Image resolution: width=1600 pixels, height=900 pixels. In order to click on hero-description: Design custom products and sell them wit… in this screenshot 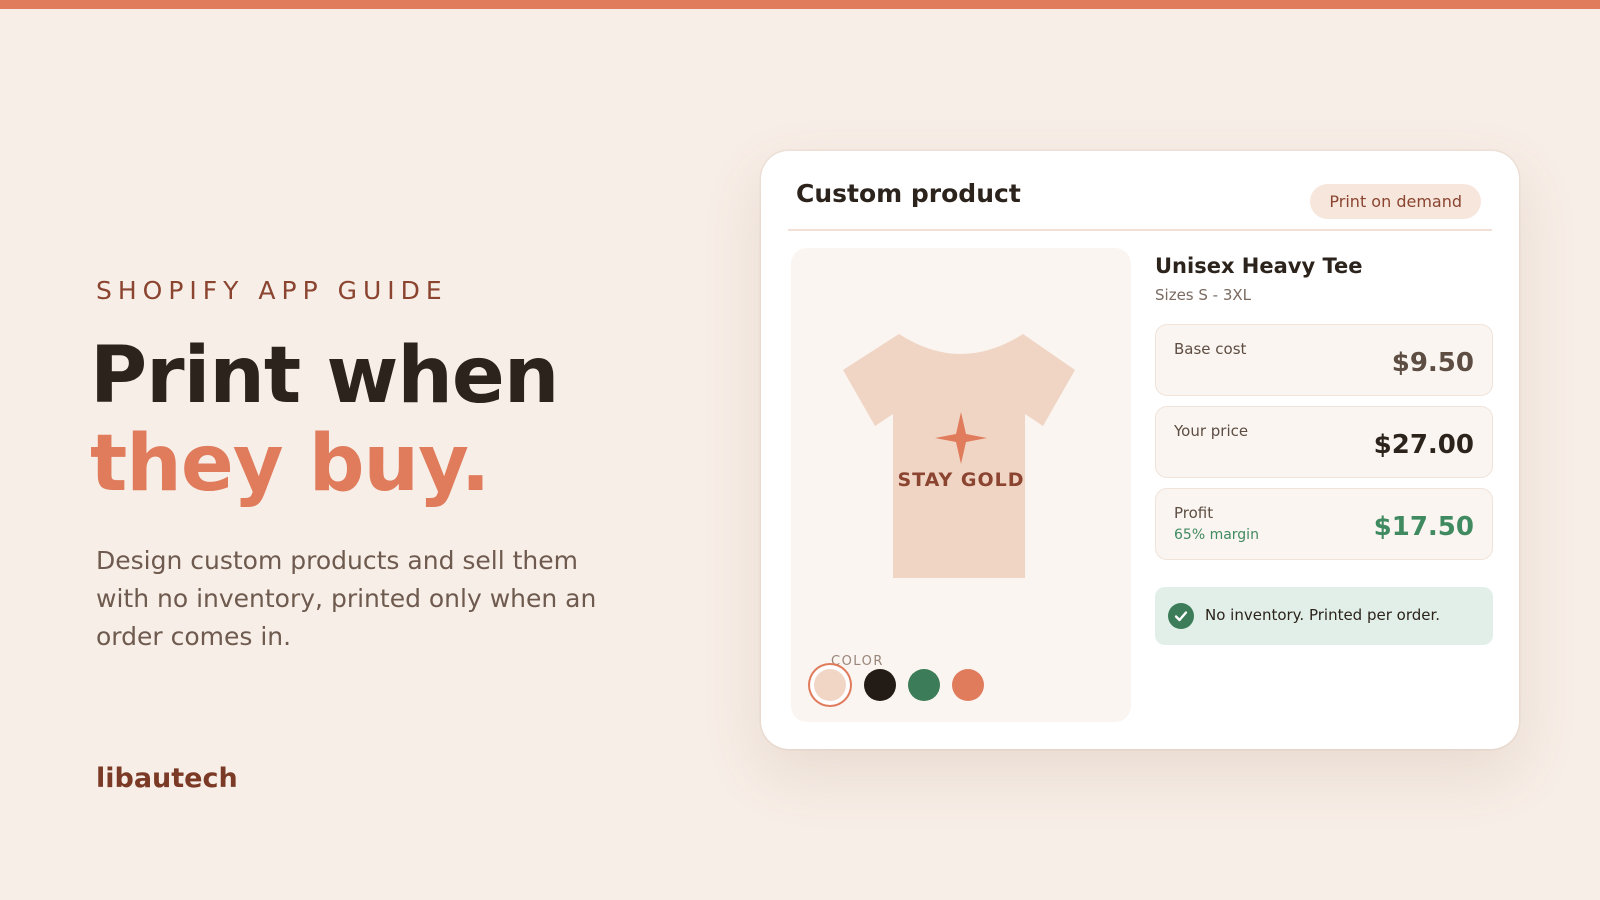, I will do `click(346, 598)`.